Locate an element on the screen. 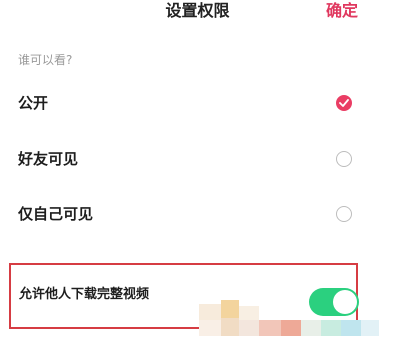 Image resolution: width=395 pixels, height=338 pixels. allow-download-toggle is located at coordinates (334, 302).